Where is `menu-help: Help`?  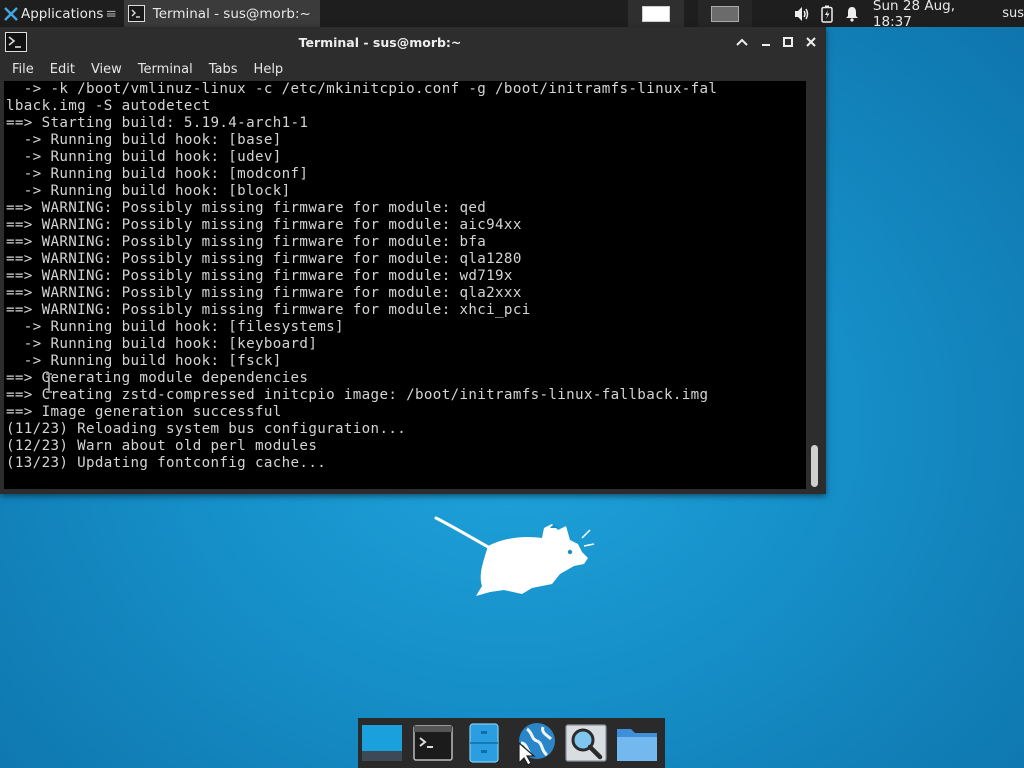 menu-help: Help is located at coordinates (269, 69).